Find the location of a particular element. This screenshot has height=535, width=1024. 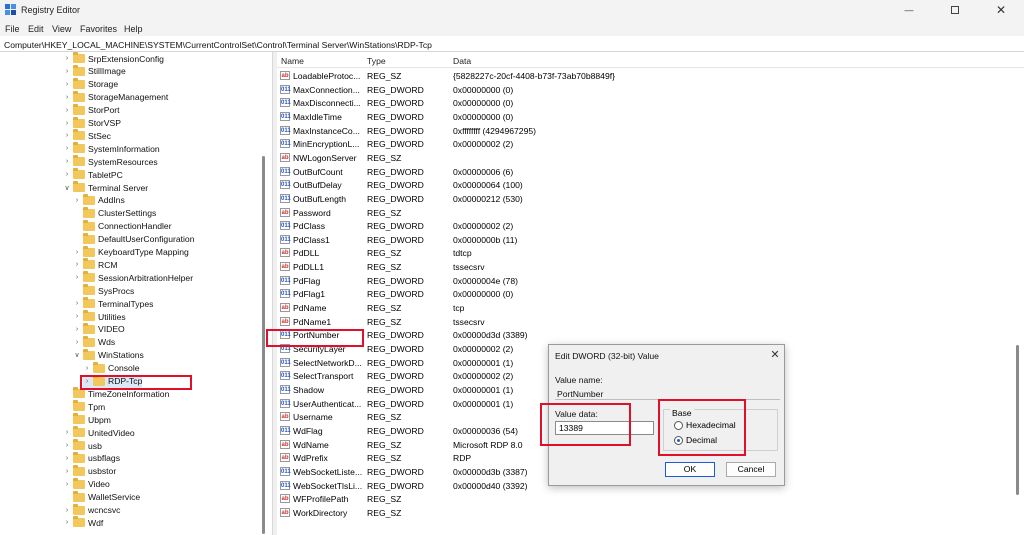

tree-item: › Wdf is located at coordinates (83, 522).